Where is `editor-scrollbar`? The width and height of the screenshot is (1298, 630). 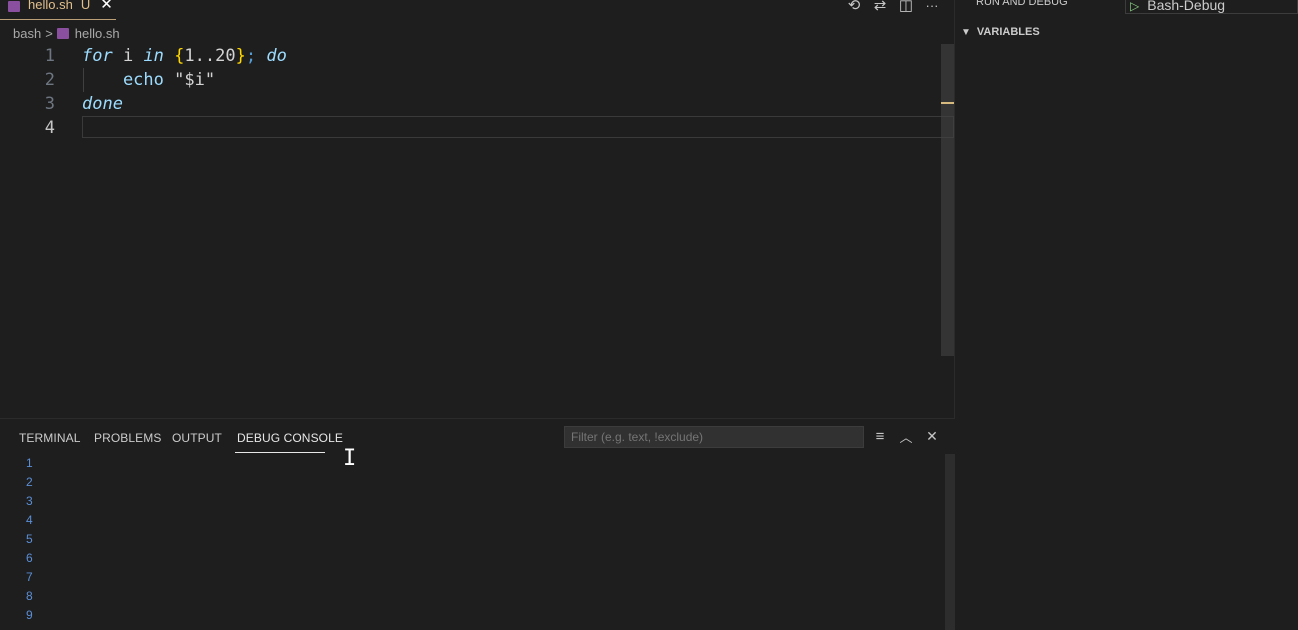
editor-scrollbar is located at coordinates (948, 200).